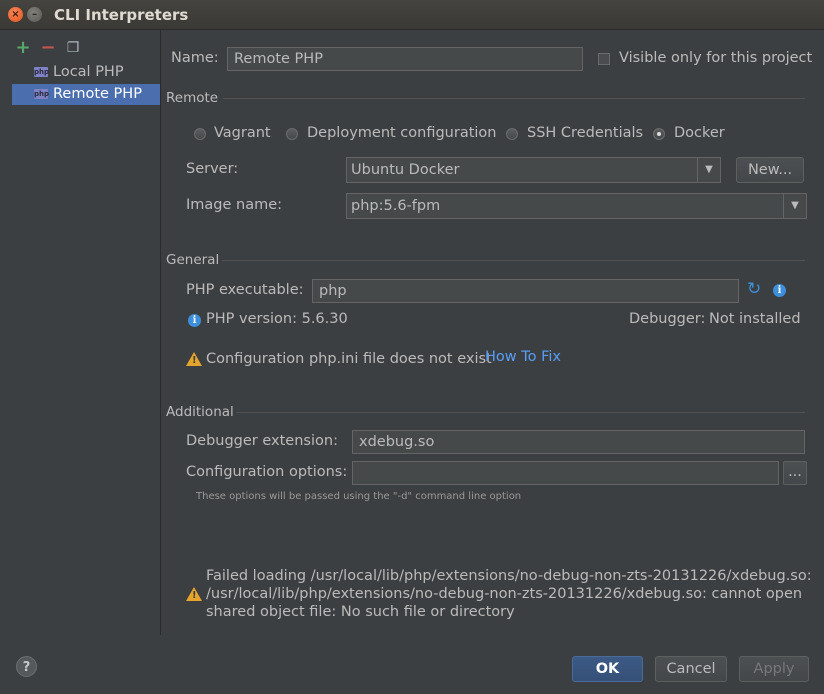 The width and height of the screenshot is (824, 694). What do you see at coordinates (121, 15) in the screenshot?
I see `window-title: CLI Interpreters` at bounding box center [121, 15].